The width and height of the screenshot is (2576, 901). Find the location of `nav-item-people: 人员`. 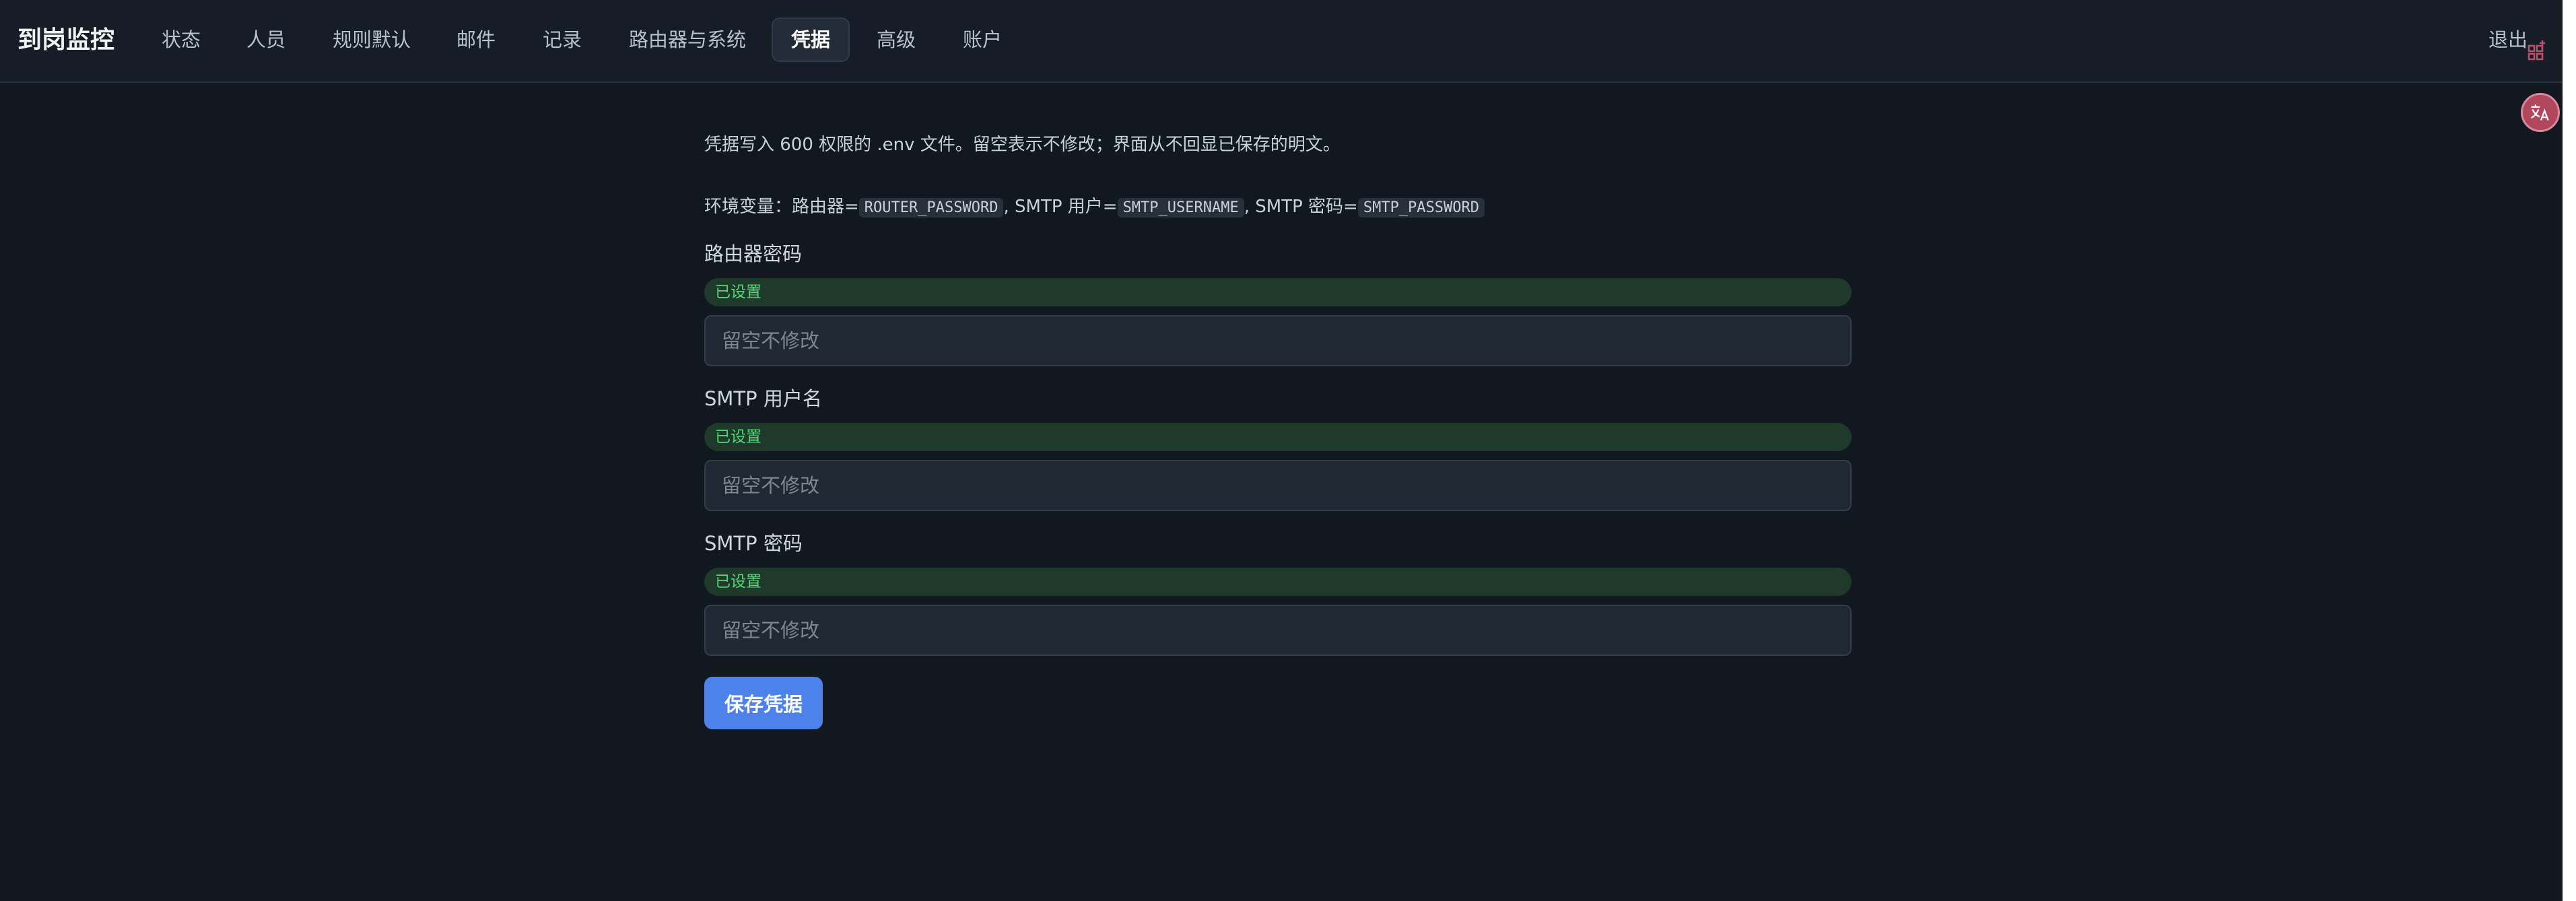

nav-item-people: 人员 is located at coordinates (266, 40).